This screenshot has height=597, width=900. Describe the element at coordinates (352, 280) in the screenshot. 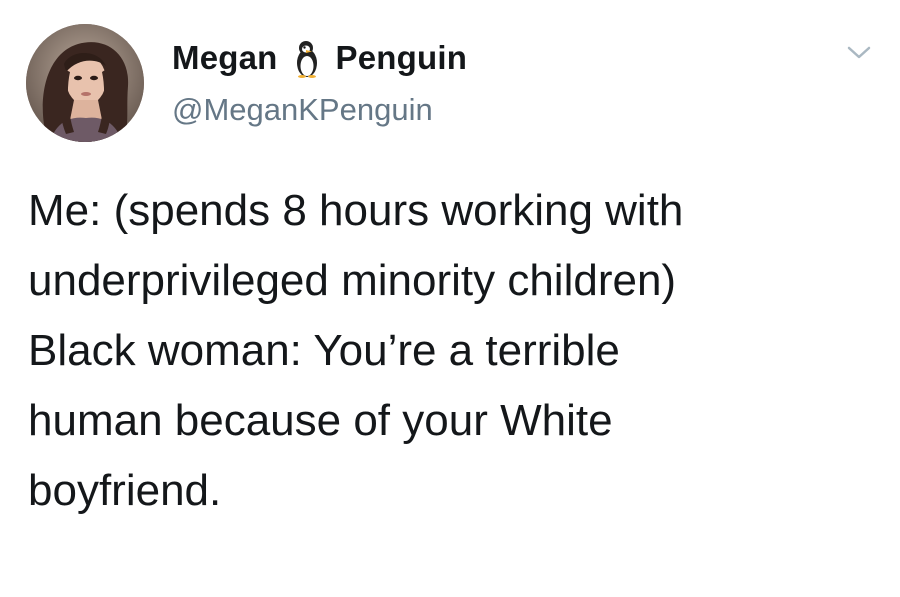

I see `tweet-text-line: underprivileged minority children)` at that location.